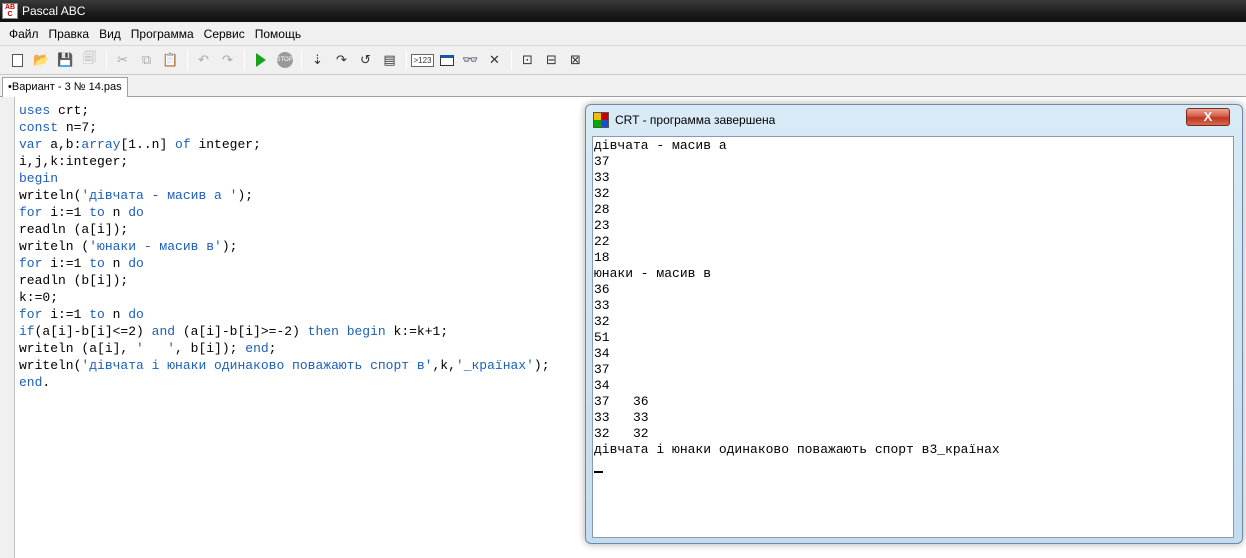 Image resolution: width=1246 pixels, height=558 pixels. I want to click on stop-icon: STOP, so click(284, 60).